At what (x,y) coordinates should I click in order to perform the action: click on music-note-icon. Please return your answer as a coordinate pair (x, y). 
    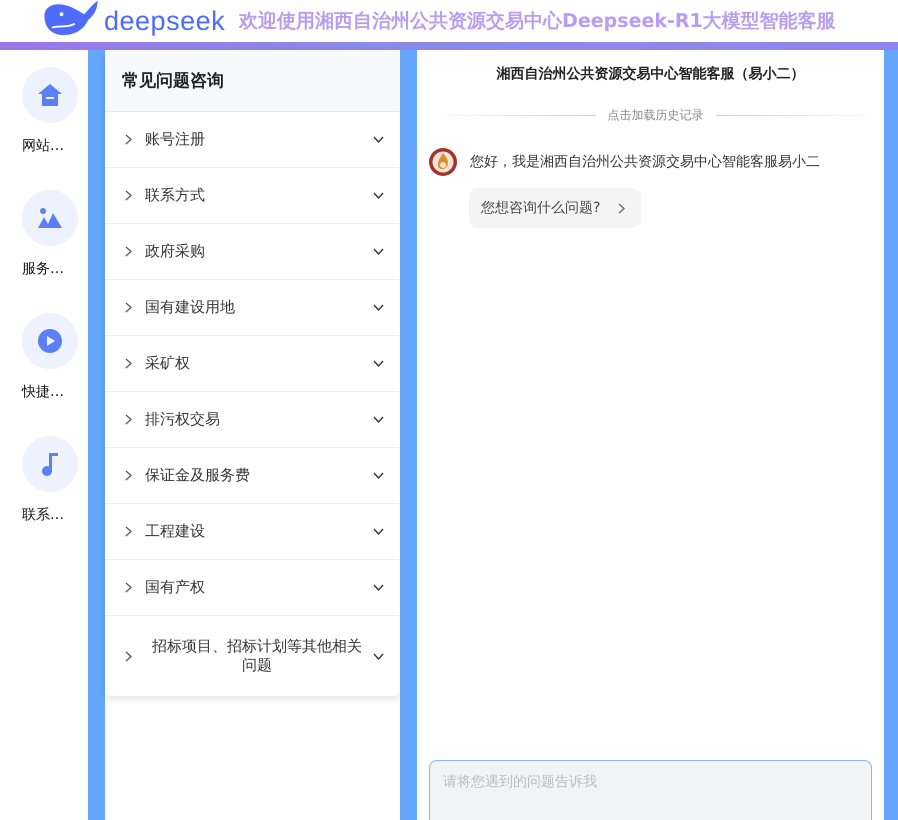
    Looking at the image, I should click on (50, 464).